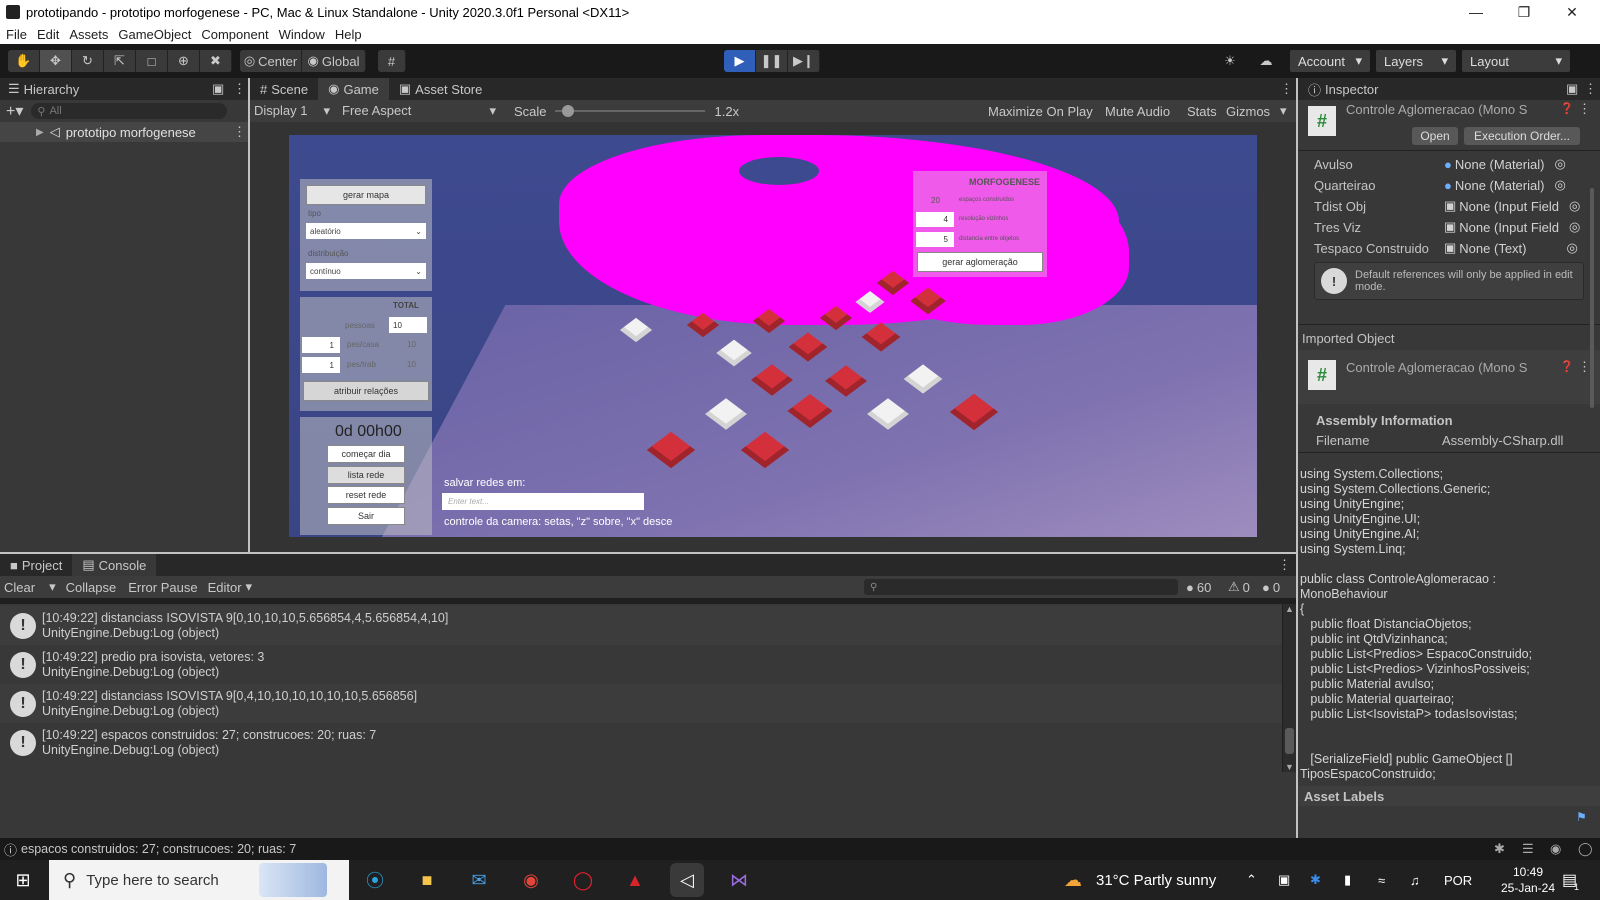 This screenshot has height=900, width=1600. Describe the element at coordinates (88, 34) in the screenshot. I see `menu-assets: Assets` at that location.